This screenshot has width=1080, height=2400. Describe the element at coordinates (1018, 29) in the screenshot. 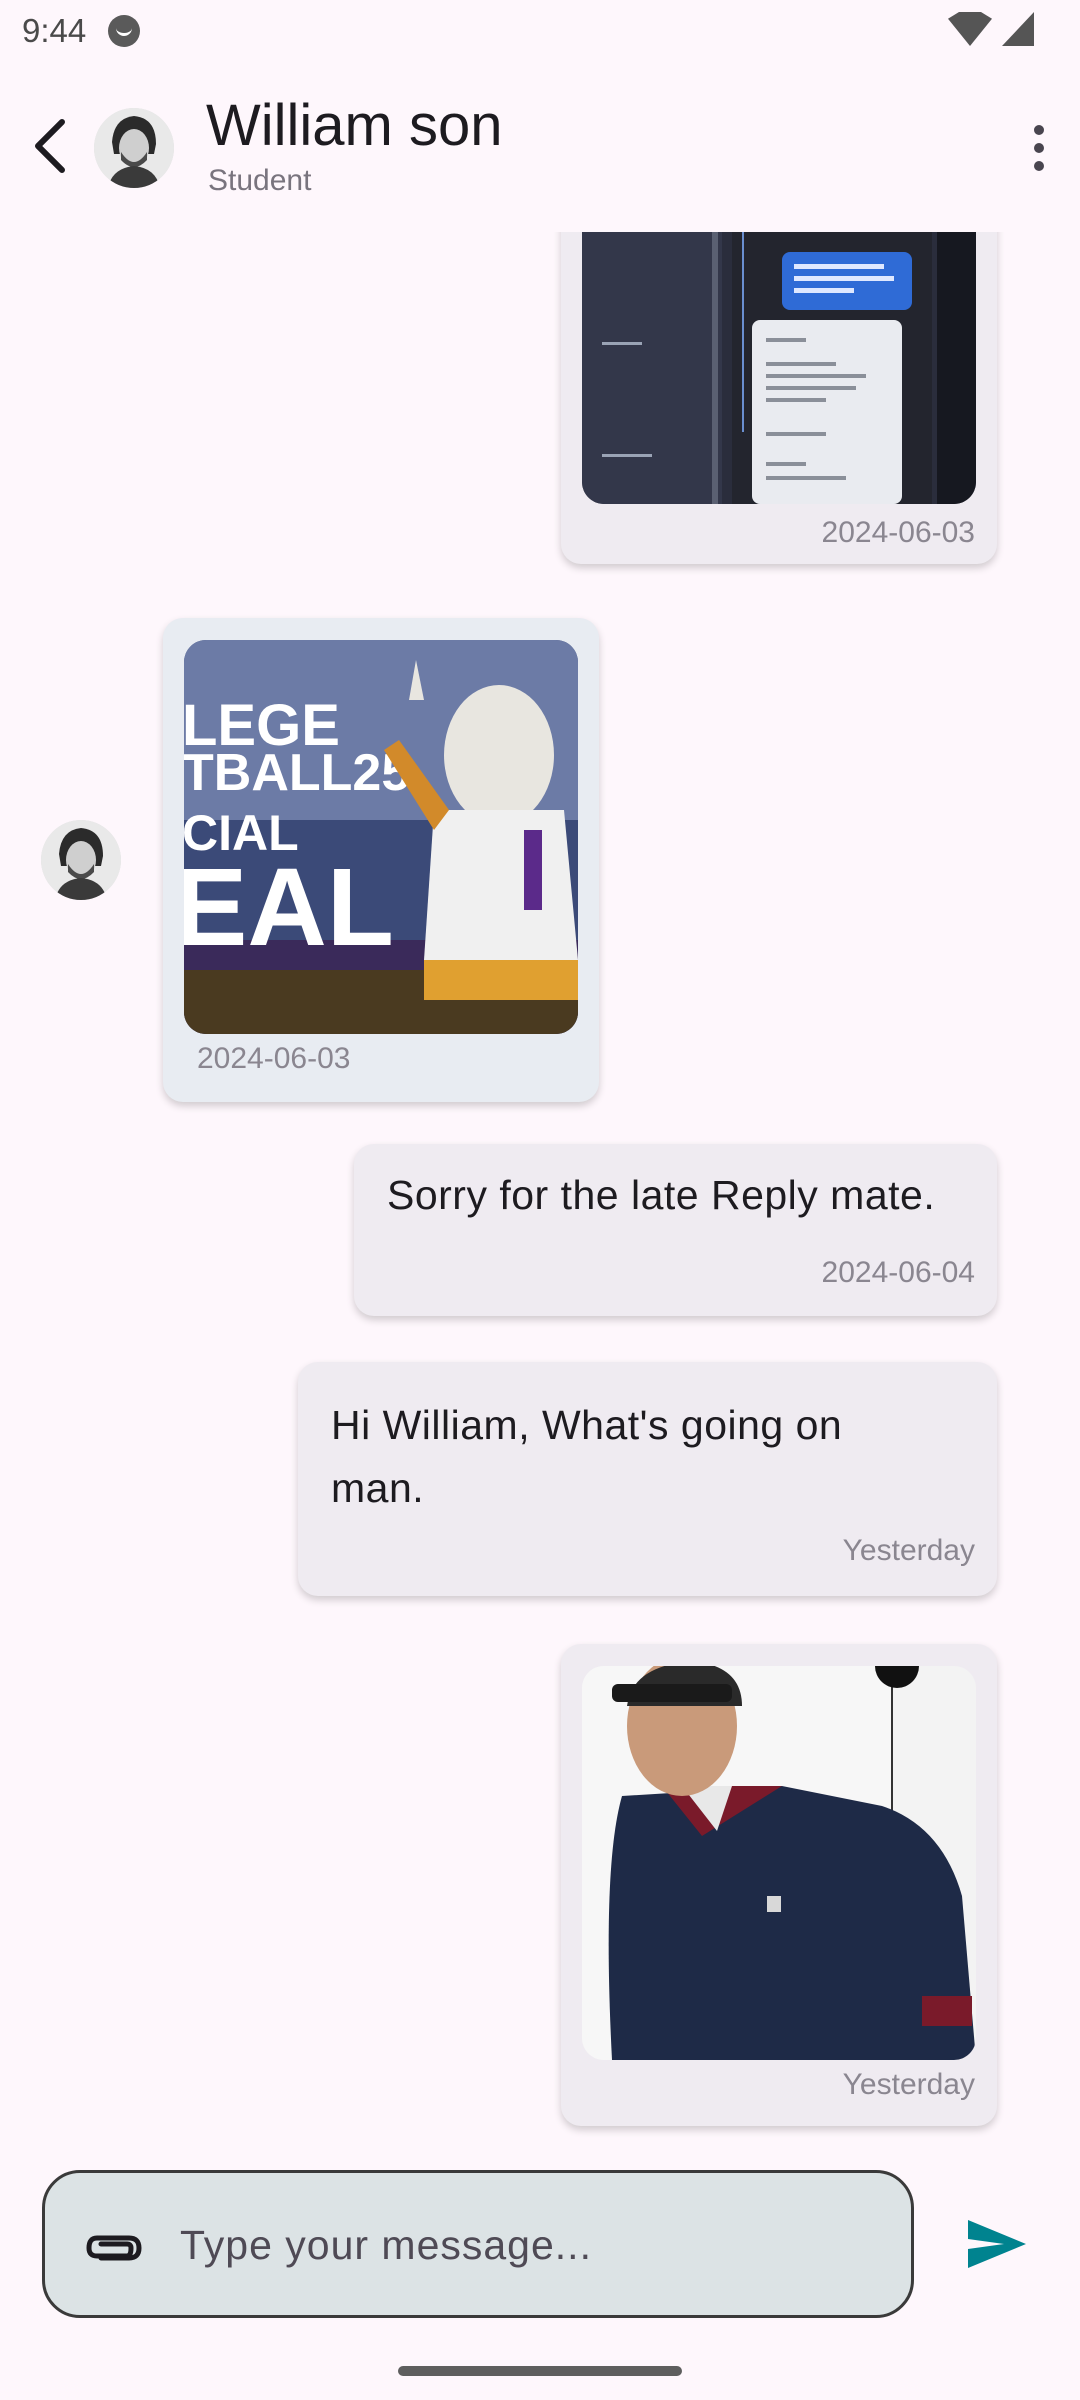

I see `cellular-signal-icon` at that location.